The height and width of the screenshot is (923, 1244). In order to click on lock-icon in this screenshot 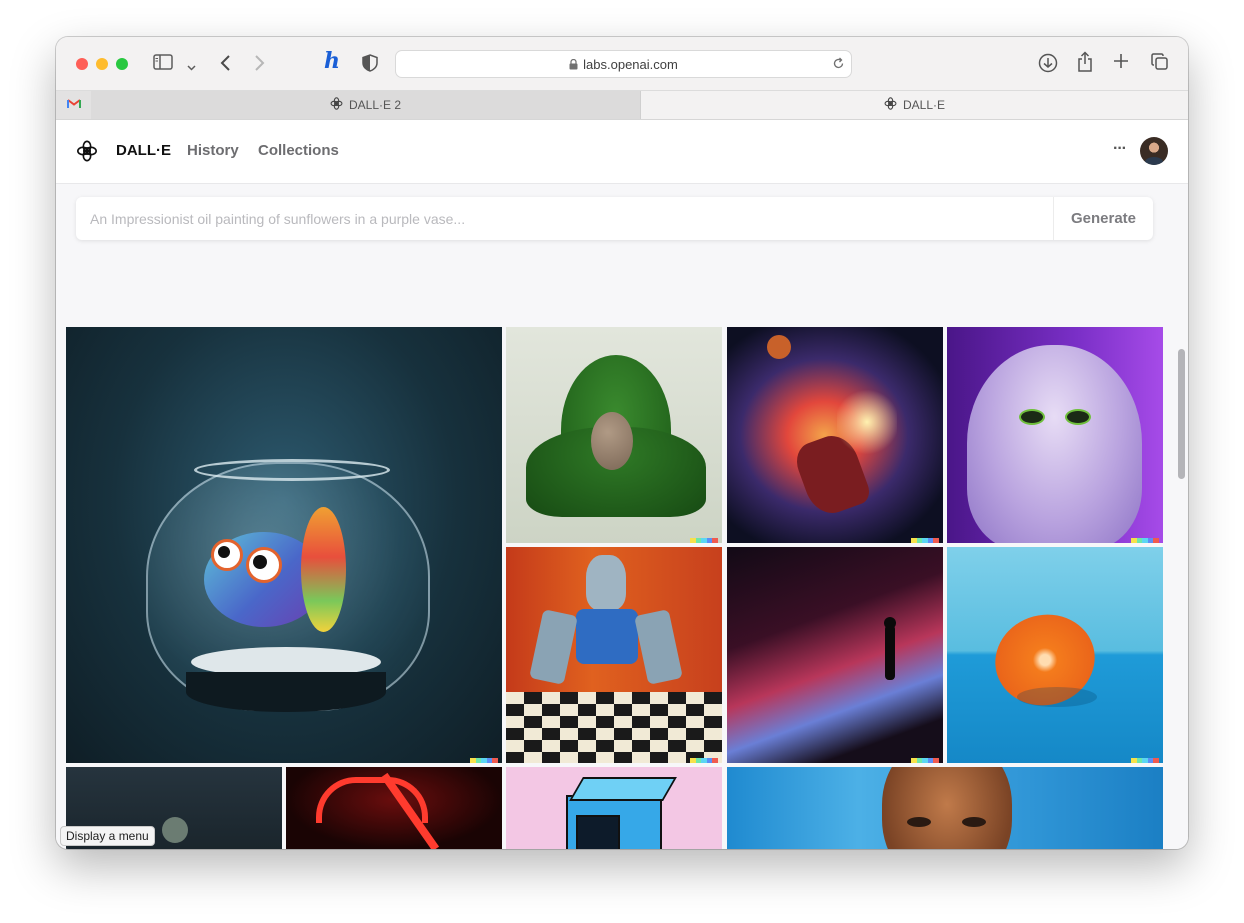, I will do `click(573, 65)`.